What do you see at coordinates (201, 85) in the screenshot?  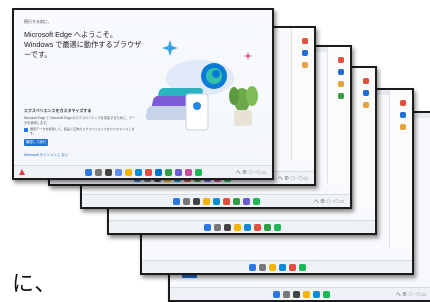 I see `welcome-illustration` at bounding box center [201, 85].